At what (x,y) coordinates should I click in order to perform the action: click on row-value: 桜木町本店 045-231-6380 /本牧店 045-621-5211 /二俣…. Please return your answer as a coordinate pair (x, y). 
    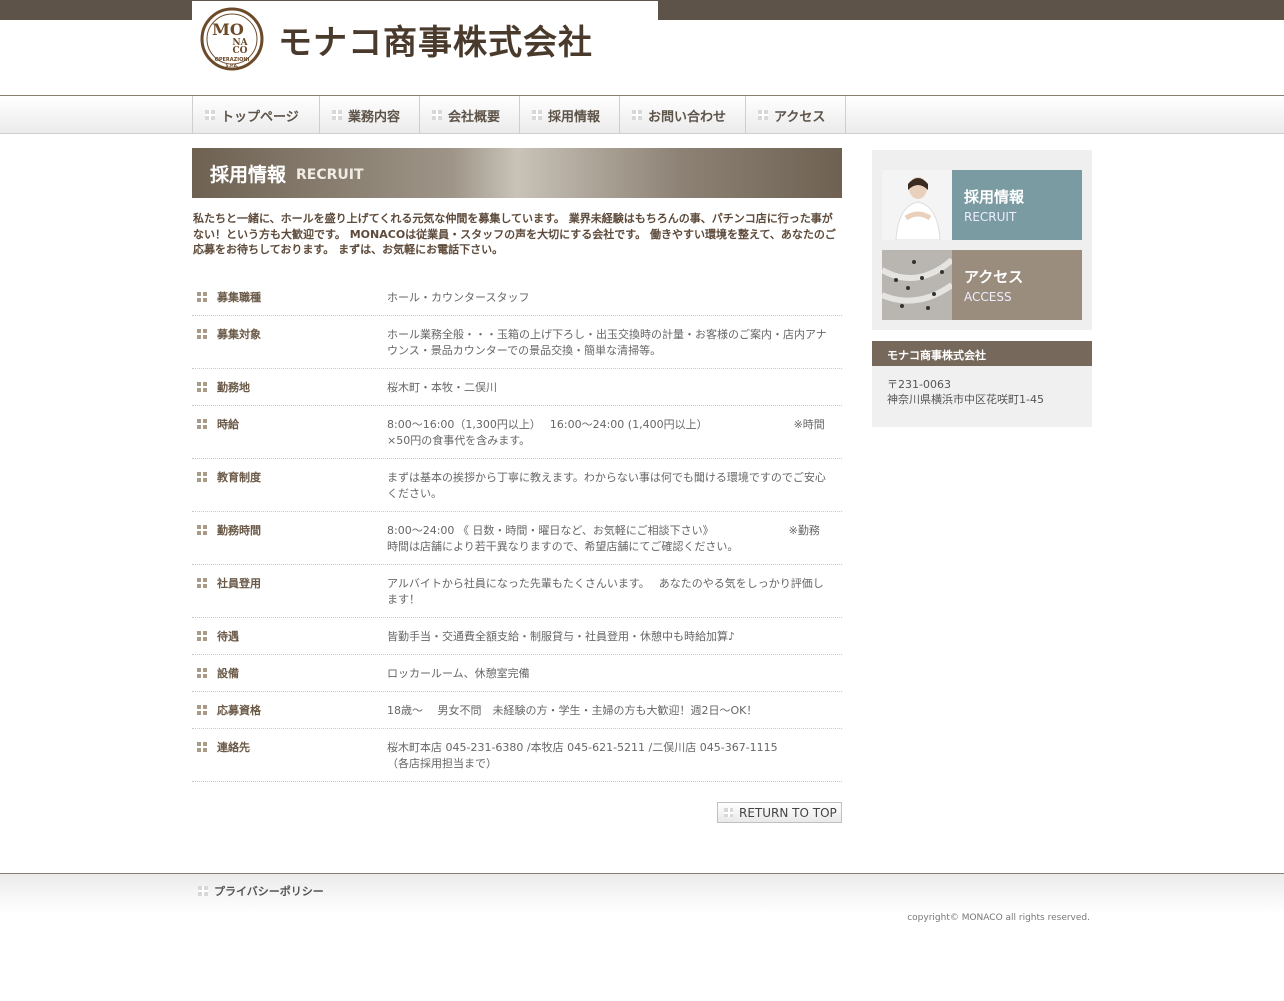
    Looking at the image, I should click on (599, 755).